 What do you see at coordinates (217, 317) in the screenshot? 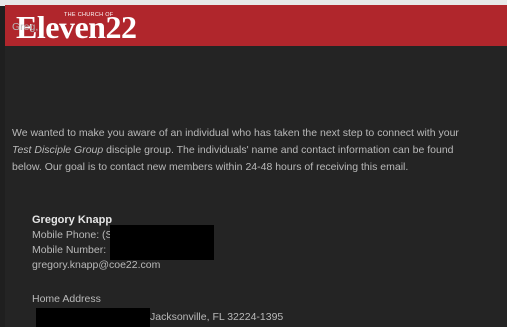
I see `address-city-line: Jacksonville, FL 32224-1395` at bounding box center [217, 317].